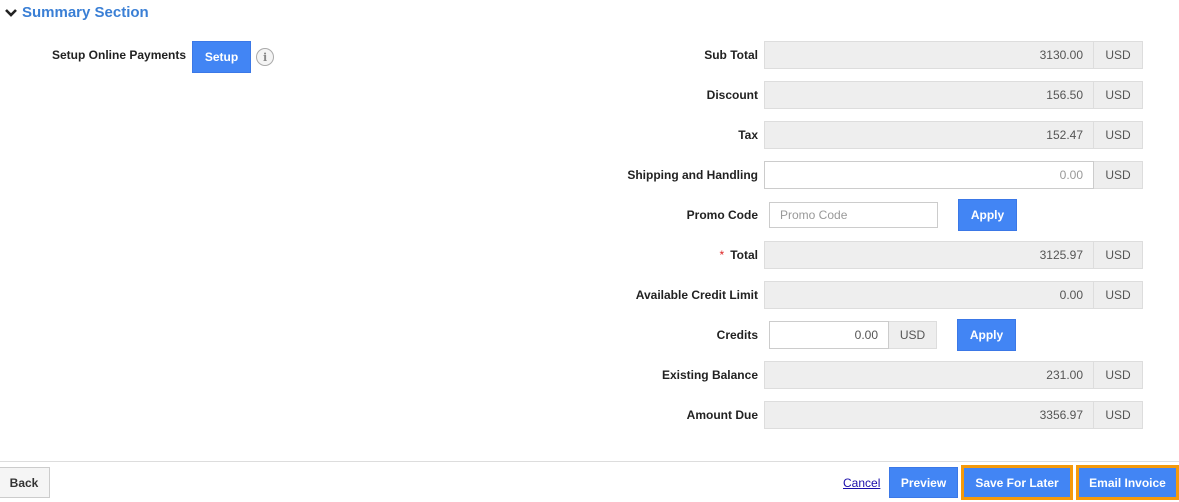  What do you see at coordinates (722, 255) in the screenshot?
I see `required-mark: *` at bounding box center [722, 255].